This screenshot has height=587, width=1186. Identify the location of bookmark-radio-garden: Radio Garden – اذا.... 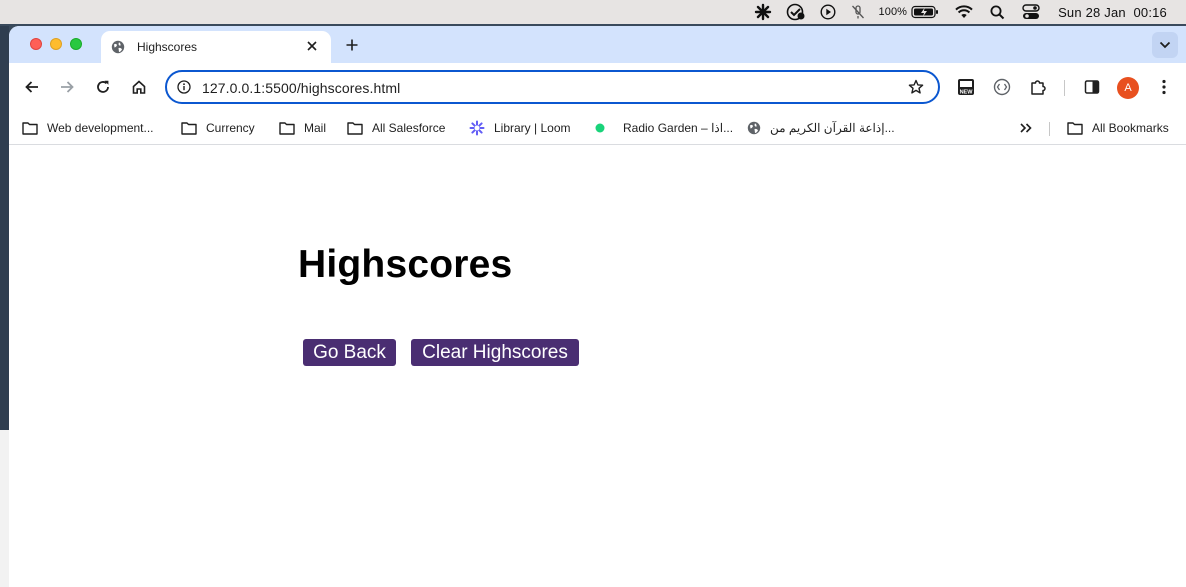
(664, 128).